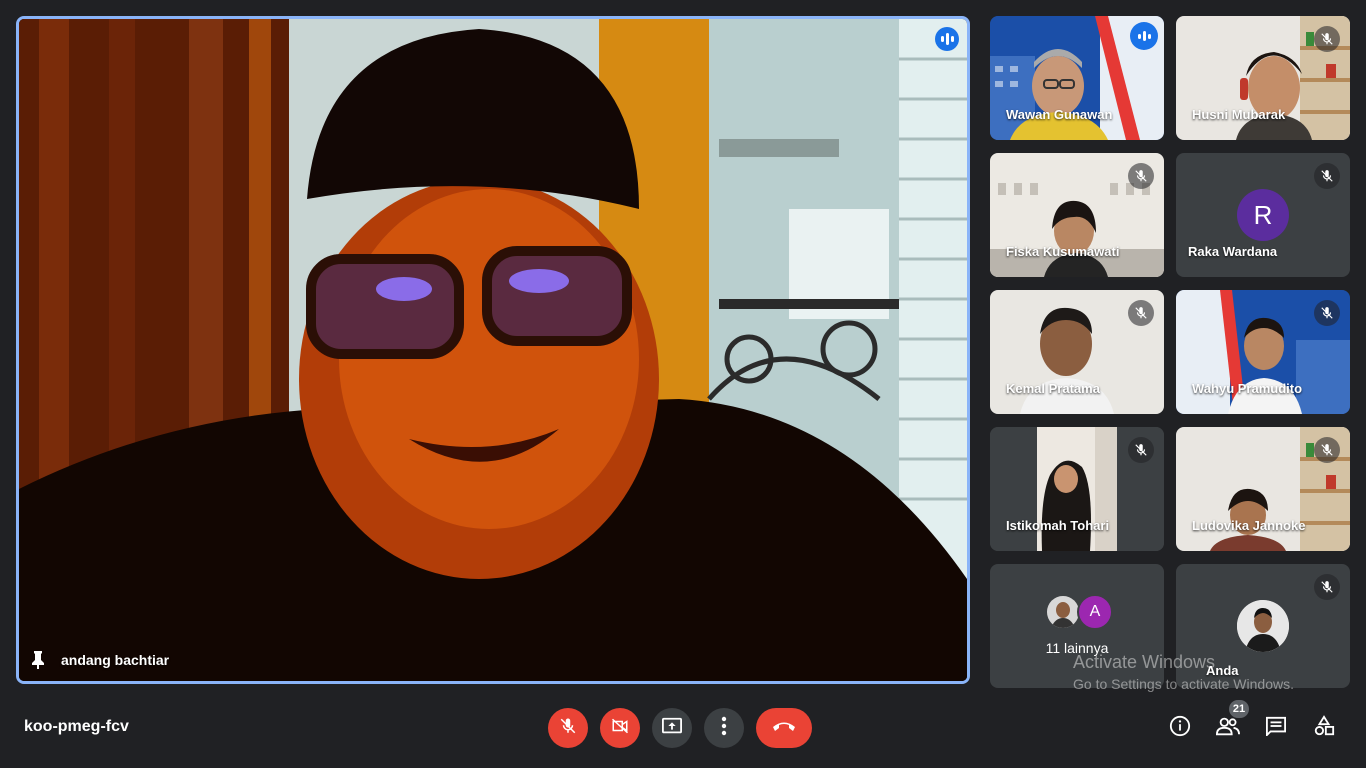 The image size is (1366, 768). What do you see at coordinates (1239, 709) in the screenshot?
I see `participant-count-badge: 21` at bounding box center [1239, 709].